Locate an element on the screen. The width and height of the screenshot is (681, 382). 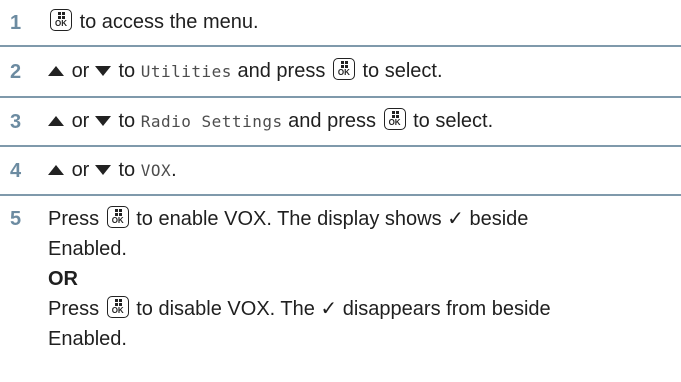
step-text: or to VOX. is located at coordinates (354, 170).